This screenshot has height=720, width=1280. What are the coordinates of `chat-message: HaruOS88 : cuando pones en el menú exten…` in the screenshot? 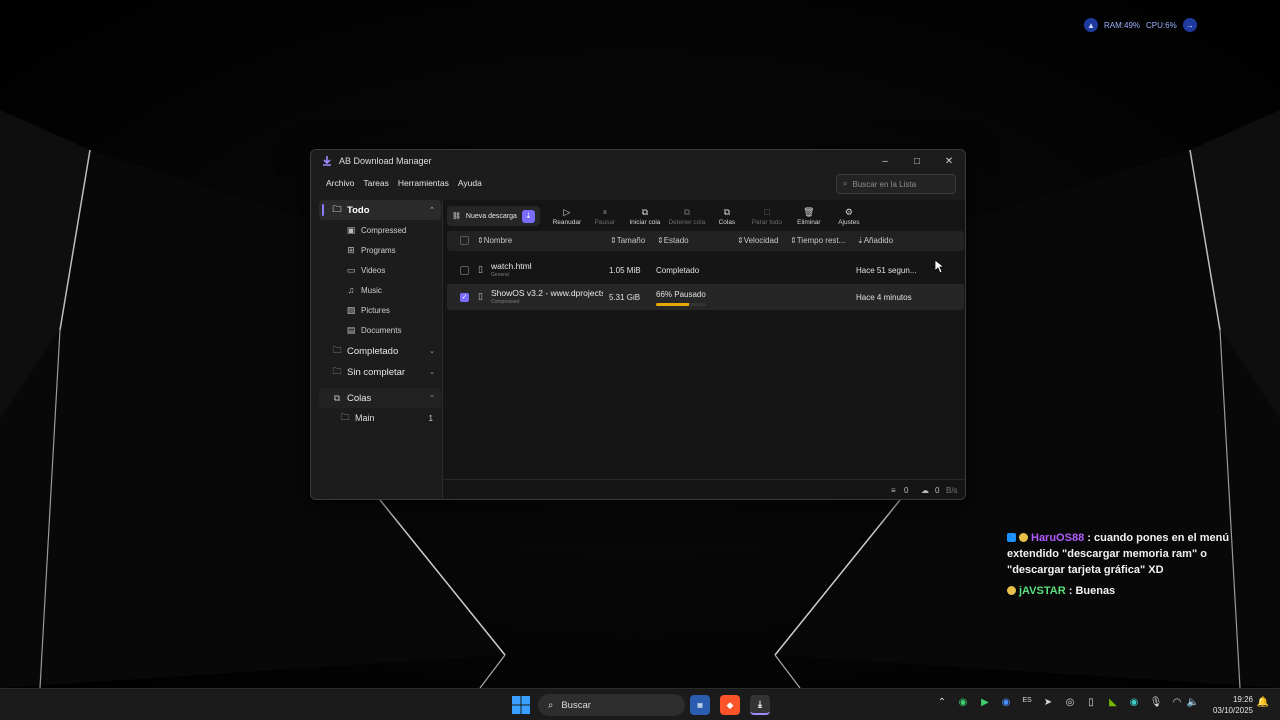 It's located at (1132, 554).